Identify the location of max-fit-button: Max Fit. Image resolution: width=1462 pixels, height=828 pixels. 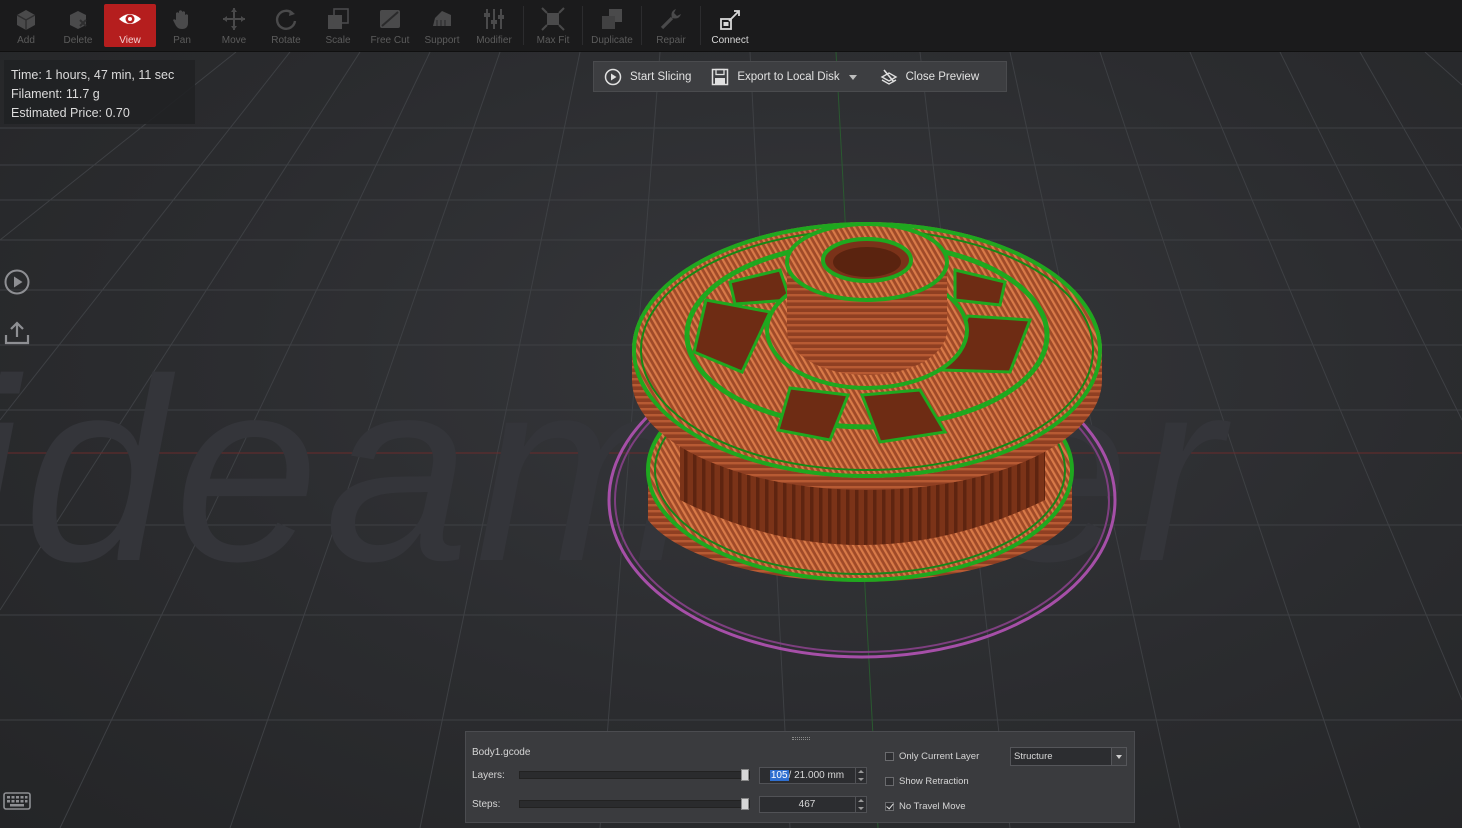
(553, 25).